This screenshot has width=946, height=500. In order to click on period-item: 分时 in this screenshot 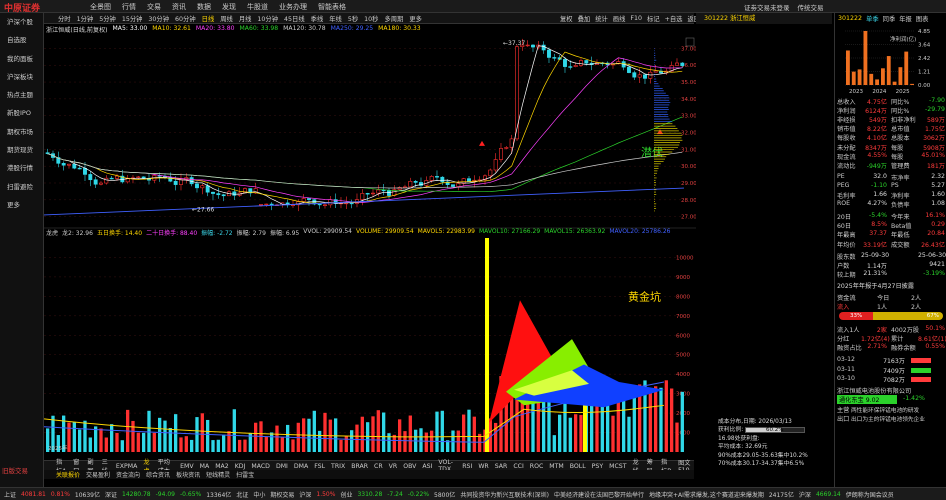, I will do `click(64, 18)`.